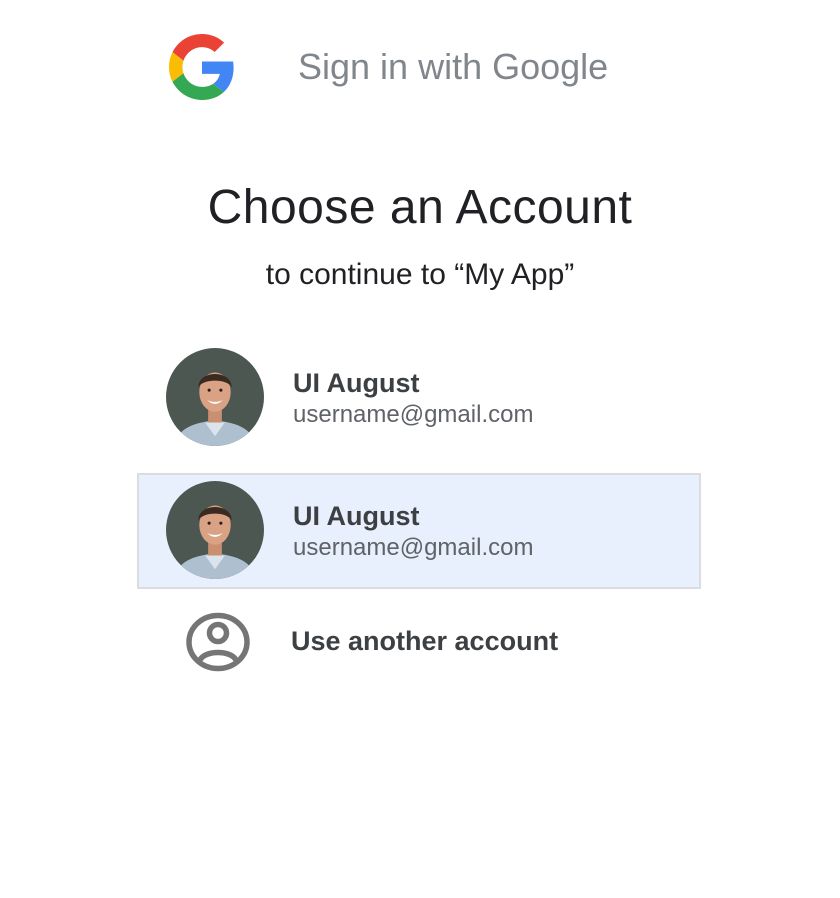 This screenshot has height=898, width=840. I want to click on header-title: Sign in with Google, so click(453, 66).